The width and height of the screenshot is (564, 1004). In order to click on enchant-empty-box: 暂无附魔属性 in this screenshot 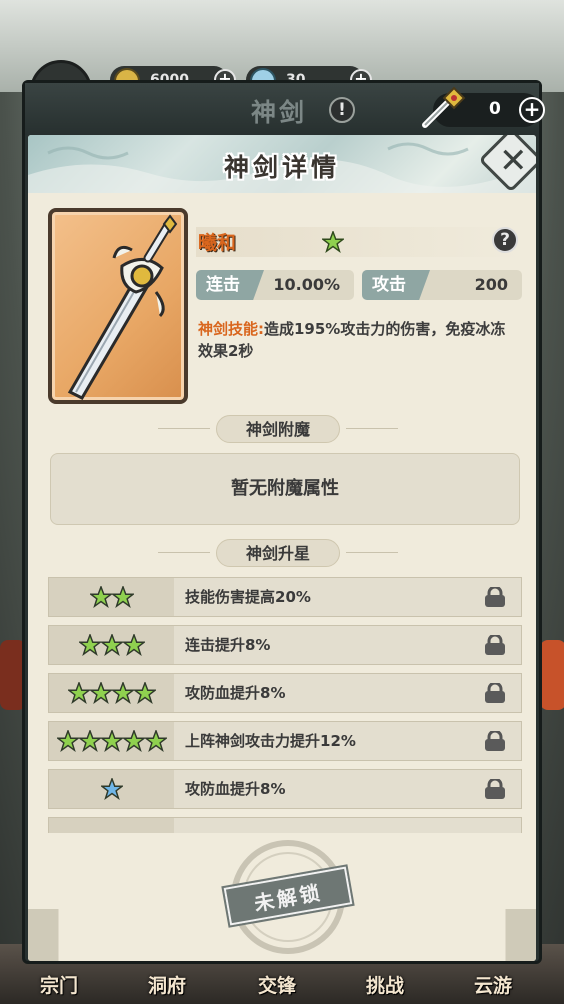, I will do `click(285, 489)`.